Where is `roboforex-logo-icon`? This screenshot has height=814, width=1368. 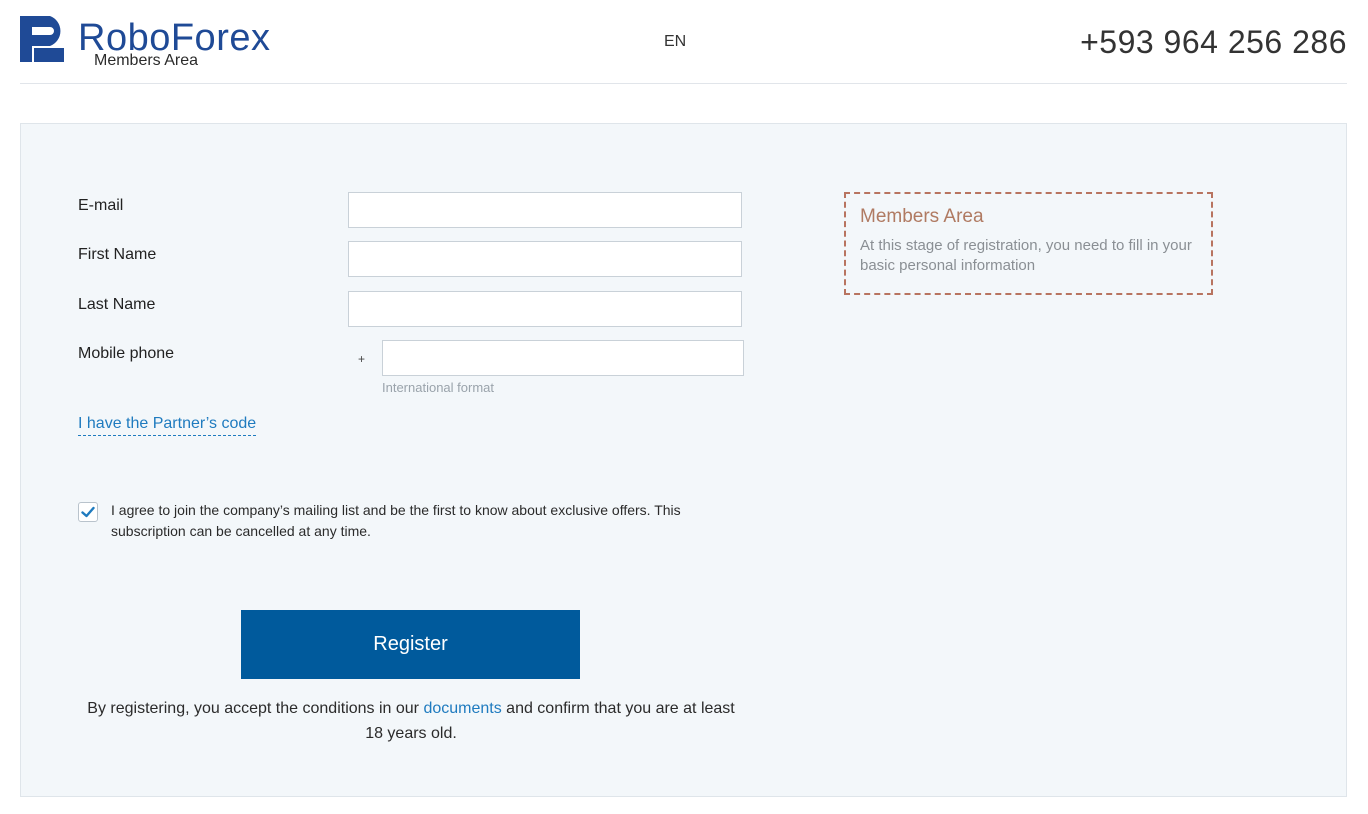 roboforex-logo-icon is located at coordinates (42, 39).